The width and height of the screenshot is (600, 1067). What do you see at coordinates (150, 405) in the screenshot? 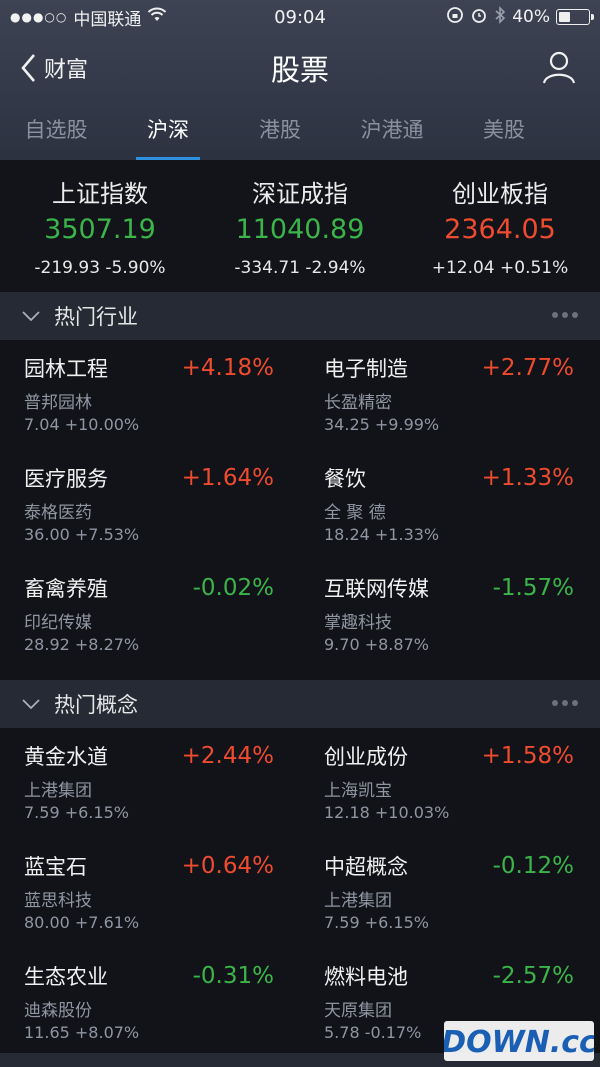
I see `list-item: 园林工程 +4.18% 普邦园林 7.04 +10.00%` at bounding box center [150, 405].